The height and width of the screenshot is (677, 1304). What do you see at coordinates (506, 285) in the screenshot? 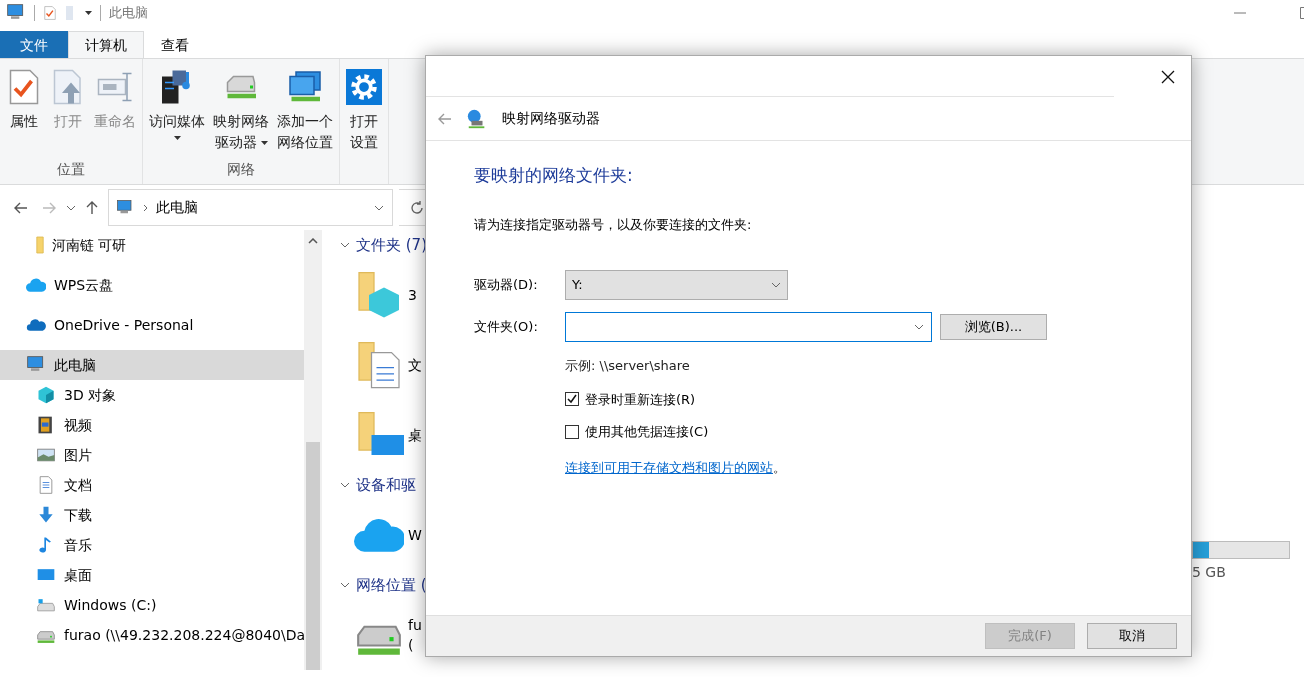
I see `field-label: 驱动器(D):` at bounding box center [506, 285].